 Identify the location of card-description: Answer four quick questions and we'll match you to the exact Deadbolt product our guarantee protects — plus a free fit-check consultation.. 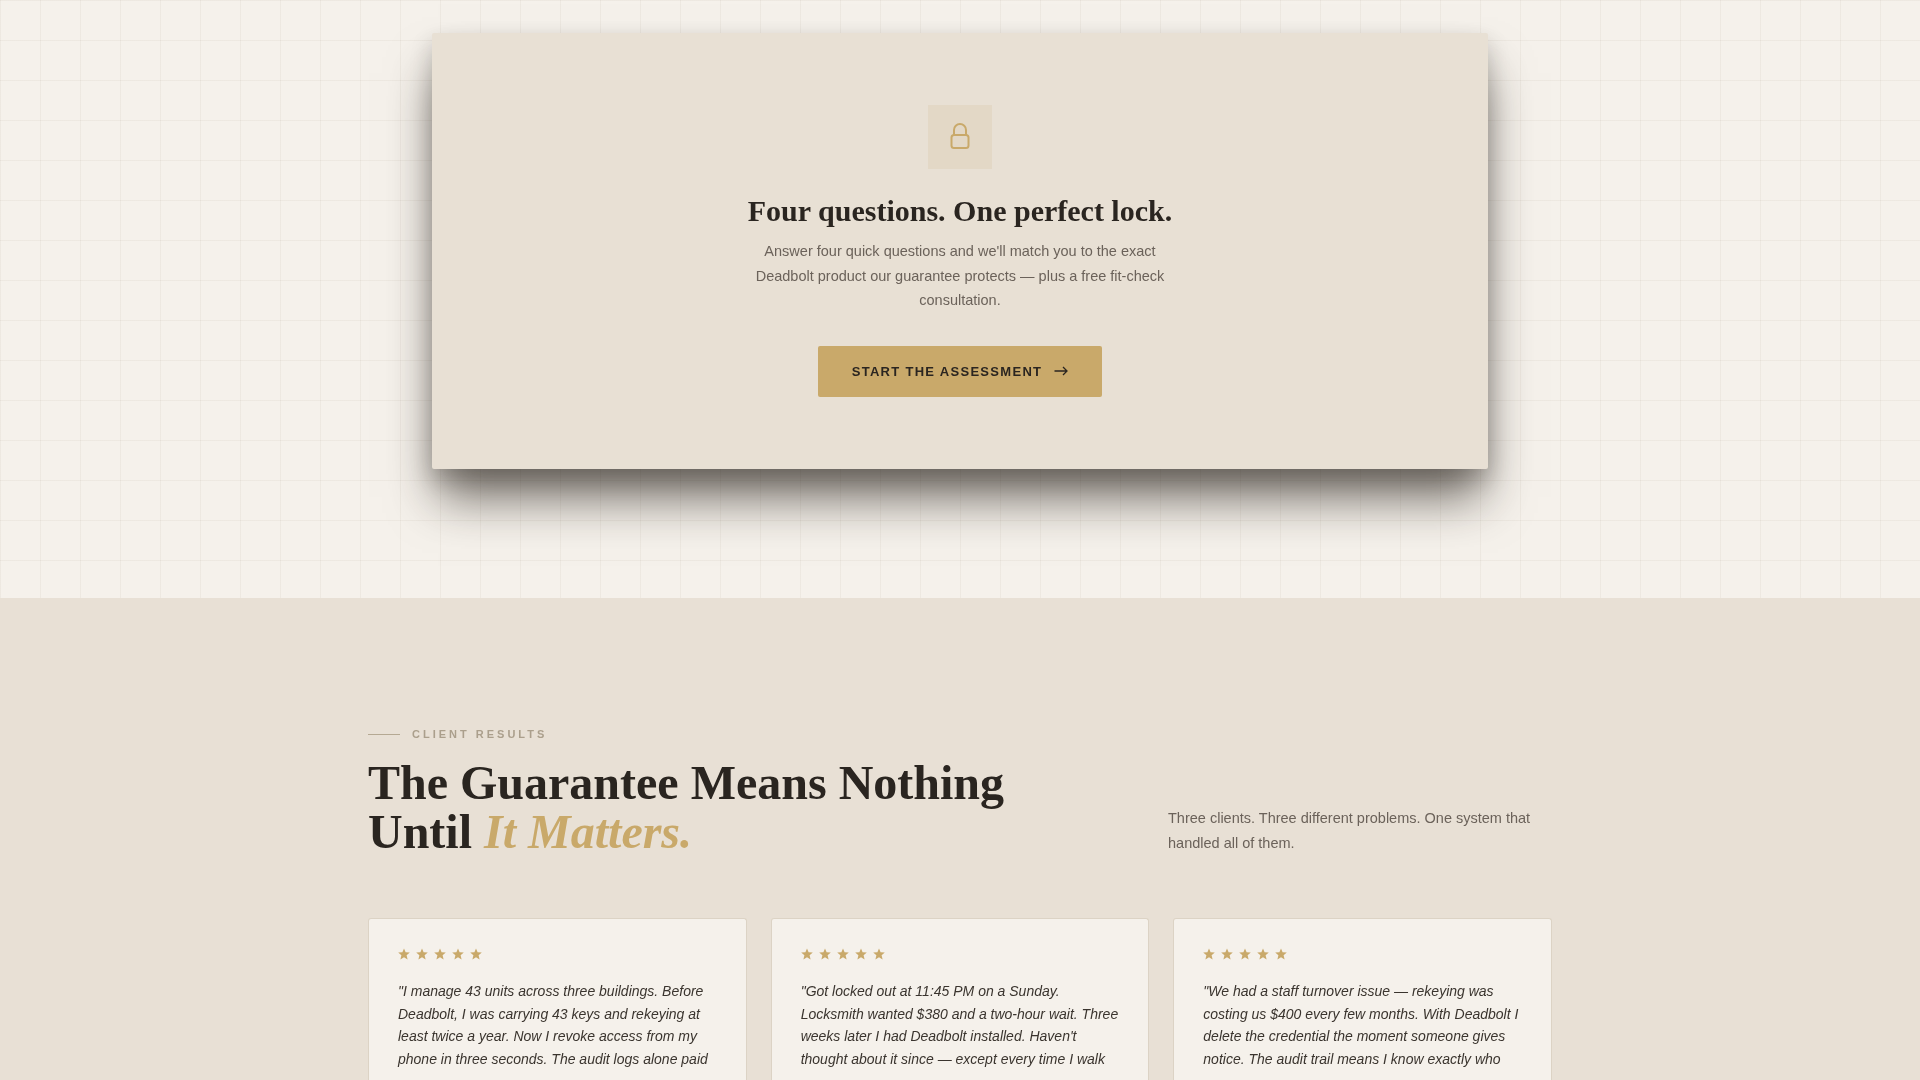
(960, 276).